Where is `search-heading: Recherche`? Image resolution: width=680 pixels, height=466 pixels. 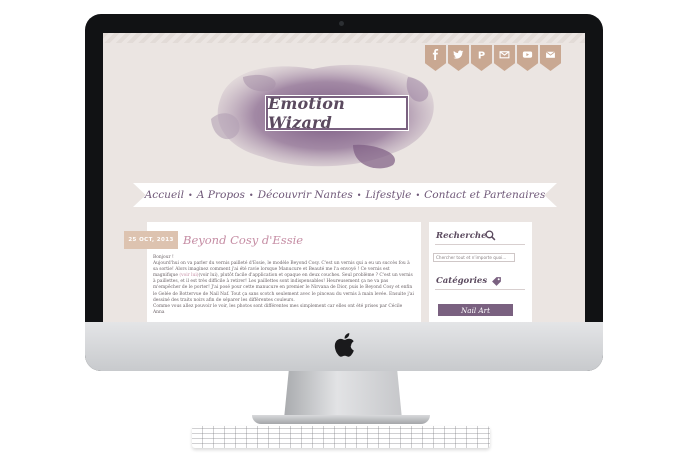
search-heading: Recherche is located at coordinates (461, 236).